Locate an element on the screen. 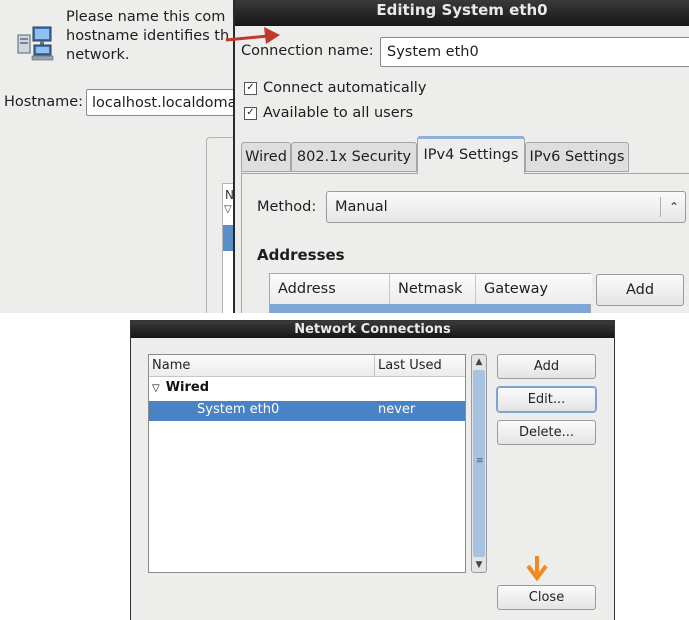 The height and width of the screenshot is (620, 689). method-select: Manual ⌃ is located at coordinates (506, 207).